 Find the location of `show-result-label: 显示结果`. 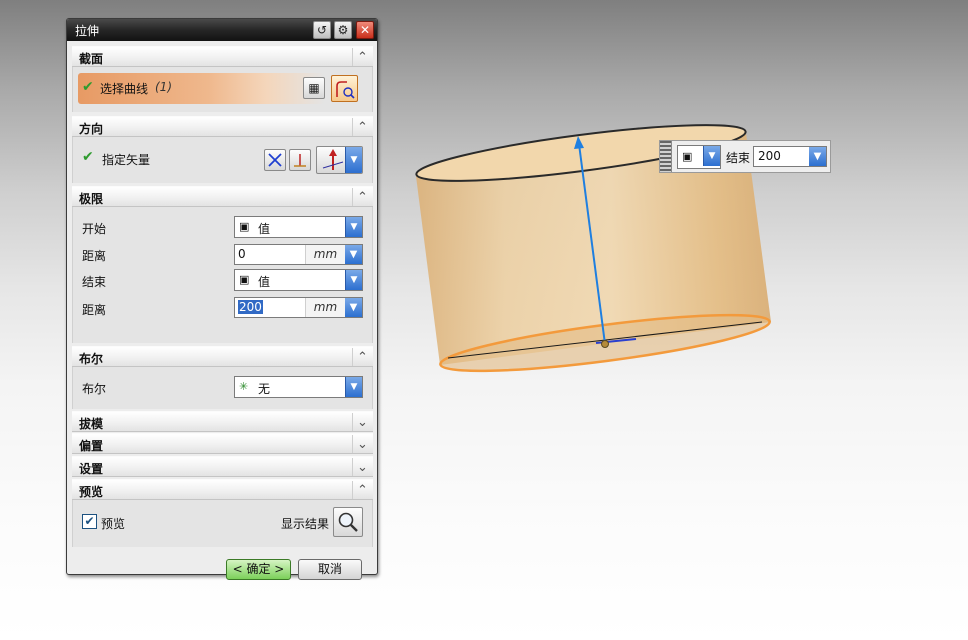

show-result-label: 显示结果 is located at coordinates (305, 524).